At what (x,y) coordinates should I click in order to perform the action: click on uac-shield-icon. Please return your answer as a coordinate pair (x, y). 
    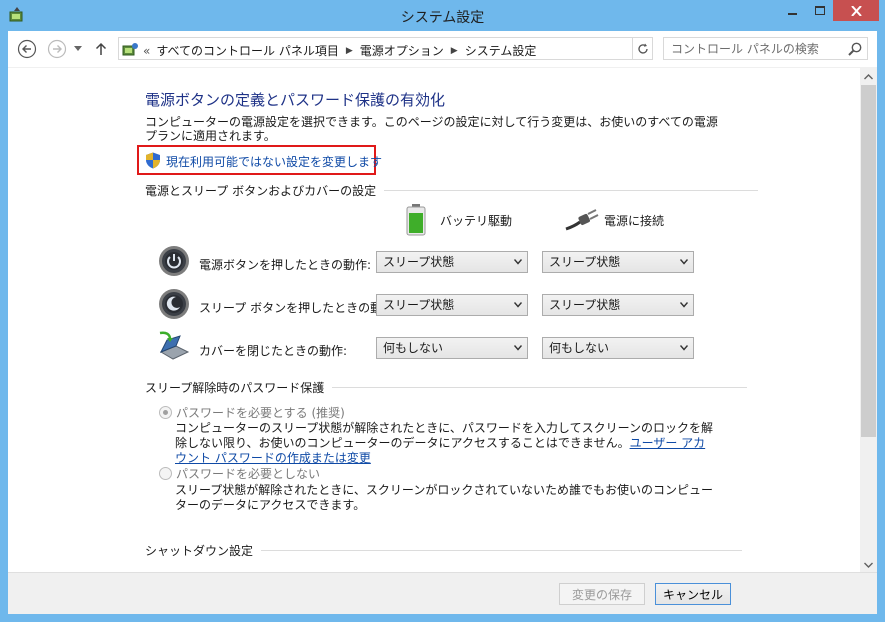
    Looking at the image, I should click on (153, 160).